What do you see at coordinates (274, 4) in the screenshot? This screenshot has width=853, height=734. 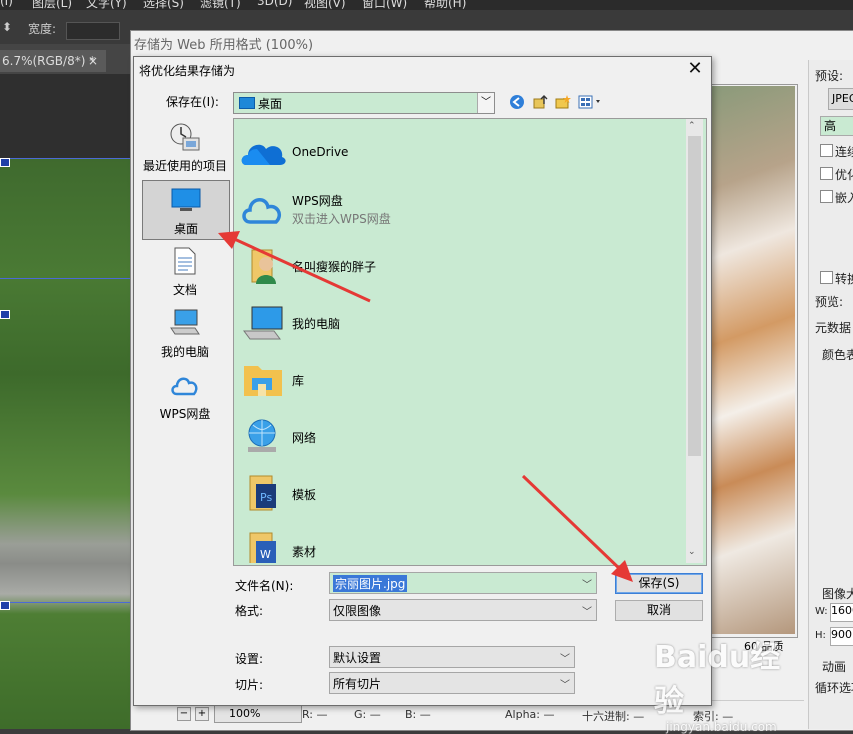 I see `menu-item: 3D(D)` at bounding box center [274, 4].